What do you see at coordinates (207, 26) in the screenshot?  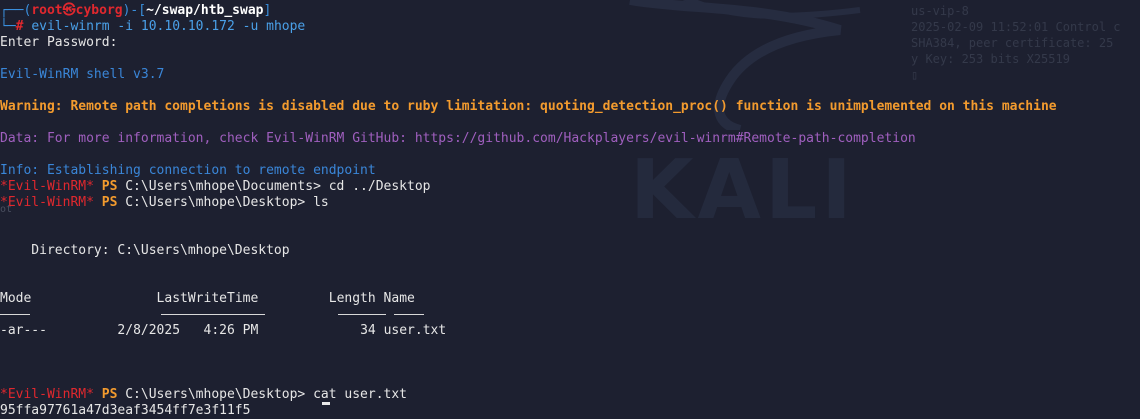 I see `command-args: -i 10.10.10.172 -u mhope` at bounding box center [207, 26].